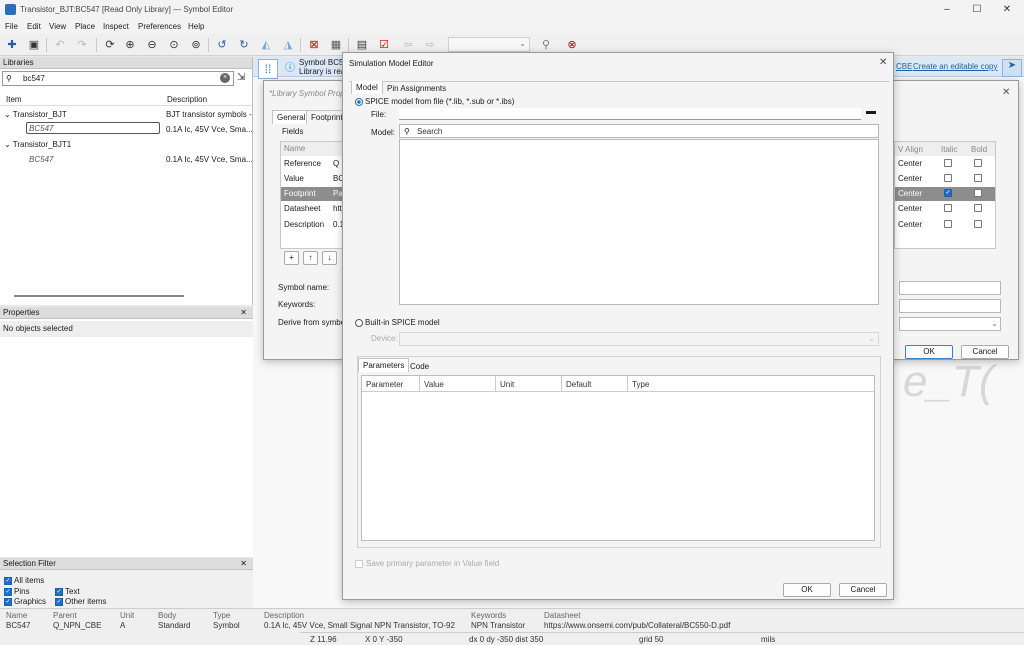 This screenshot has height=645, width=1024. I want to click on mirror-h-icon: ◮, so click(288, 45).